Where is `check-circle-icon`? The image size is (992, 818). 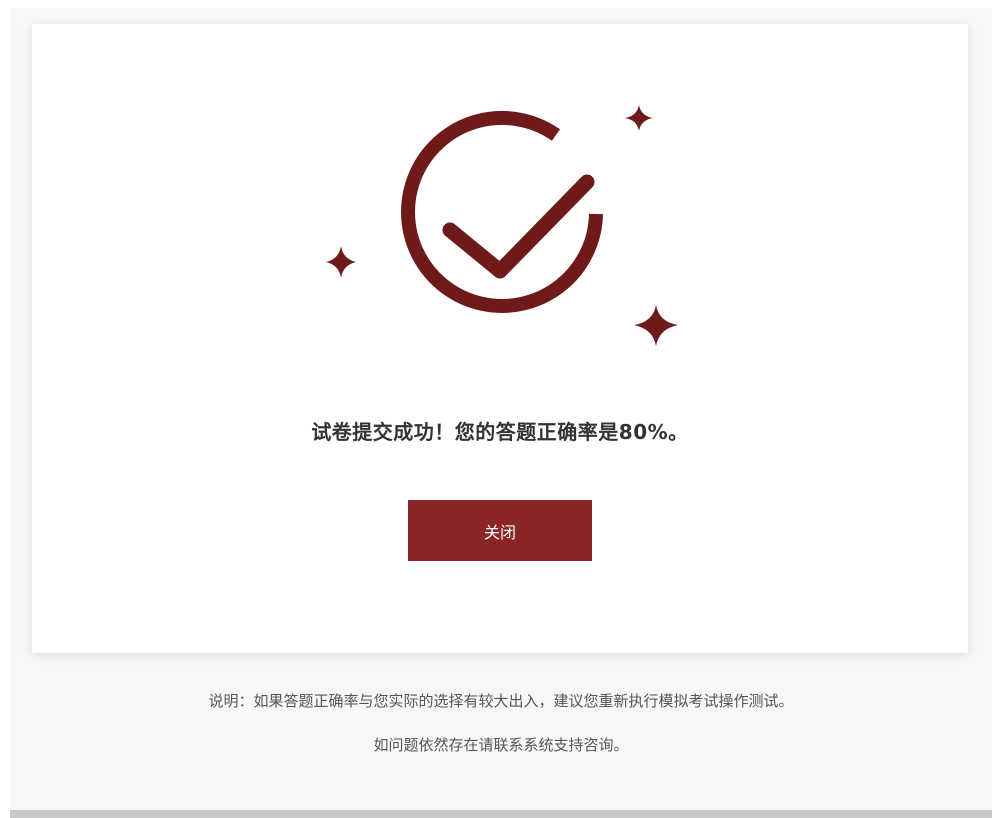
check-circle-icon is located at coordinates (502, 211).